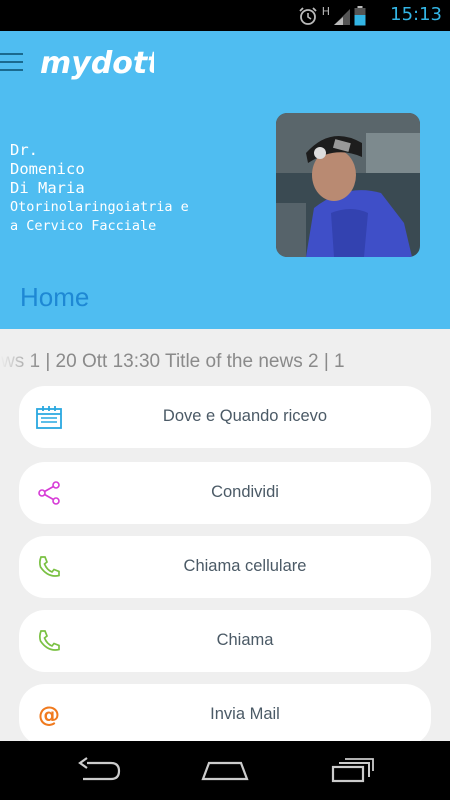 The width and height of the screenshot is (450, 800). What do you see at coordinates (352, 770) in the screenshot?
I see `recent-apps-icon` at bounding box center [352, 770].